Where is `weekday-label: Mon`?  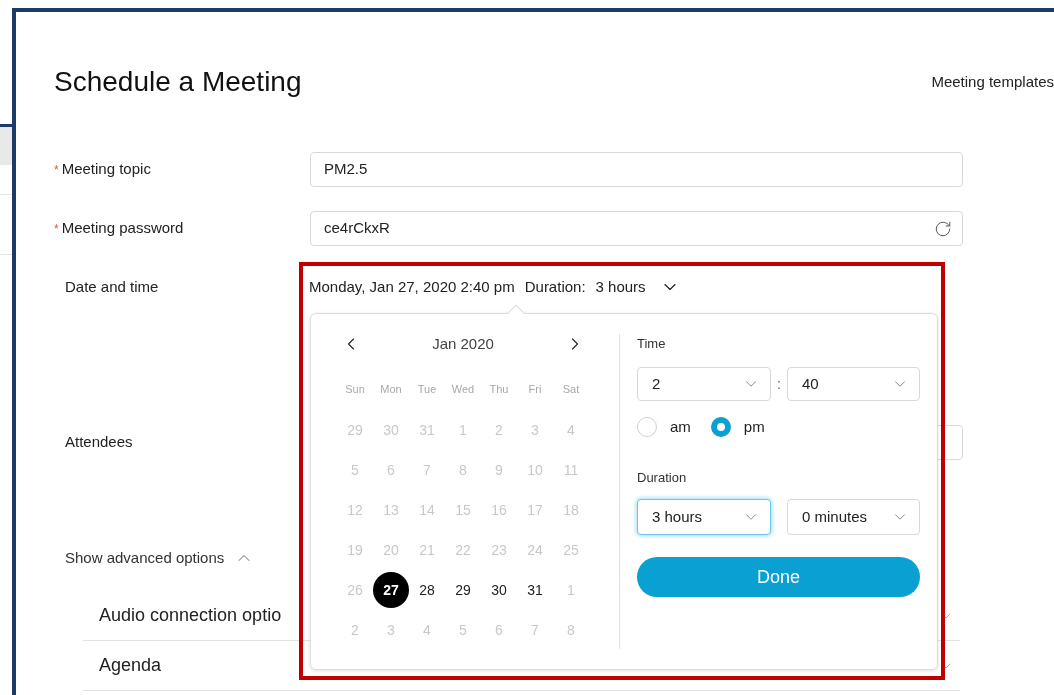
weekday-label: Mon is located at coordinates (391, 389).